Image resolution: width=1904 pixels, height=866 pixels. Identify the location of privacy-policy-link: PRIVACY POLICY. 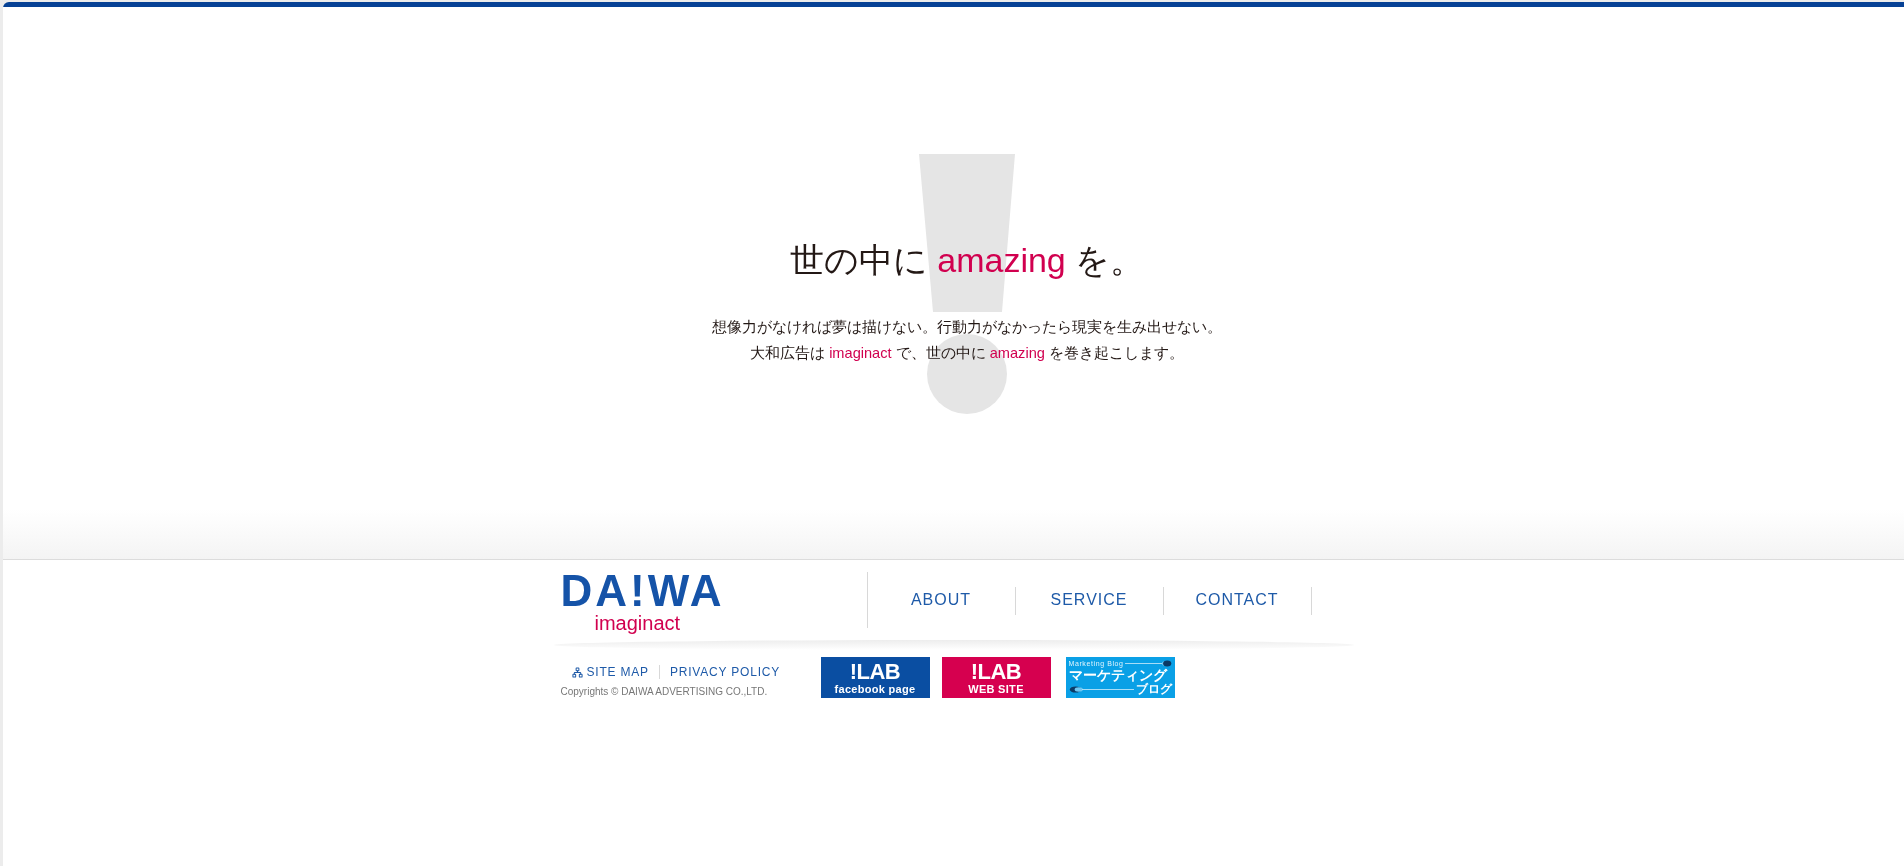
(725, 672).